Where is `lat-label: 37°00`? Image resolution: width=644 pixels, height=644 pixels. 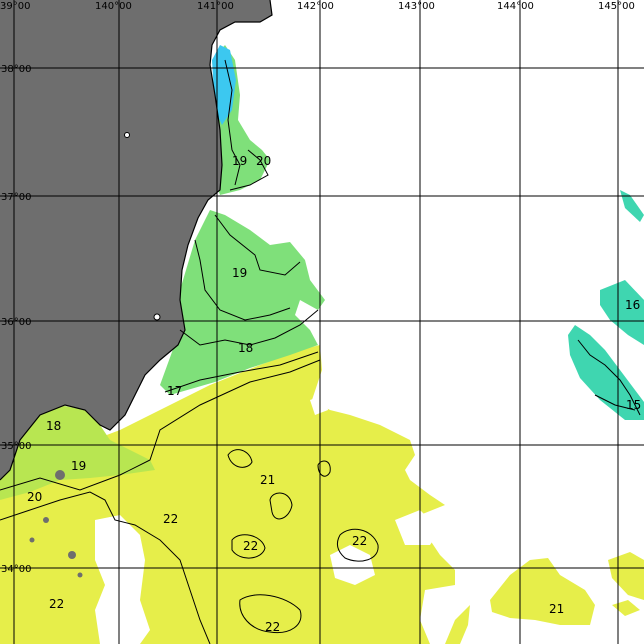
lat-label: 37°00 is located at coordinates (16, 197).